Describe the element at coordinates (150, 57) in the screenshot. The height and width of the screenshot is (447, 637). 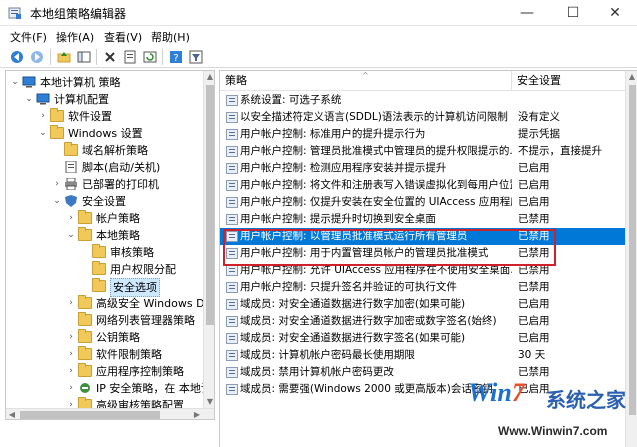
I see `refresh-icon` at that location.